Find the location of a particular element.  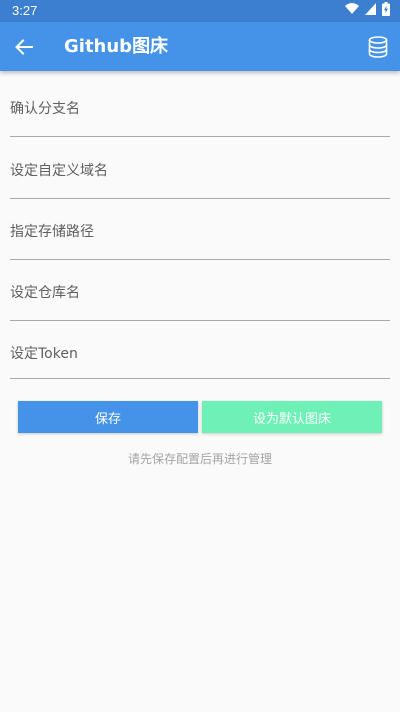

status-bar: 3:27 is located at coordinates (200, 11).